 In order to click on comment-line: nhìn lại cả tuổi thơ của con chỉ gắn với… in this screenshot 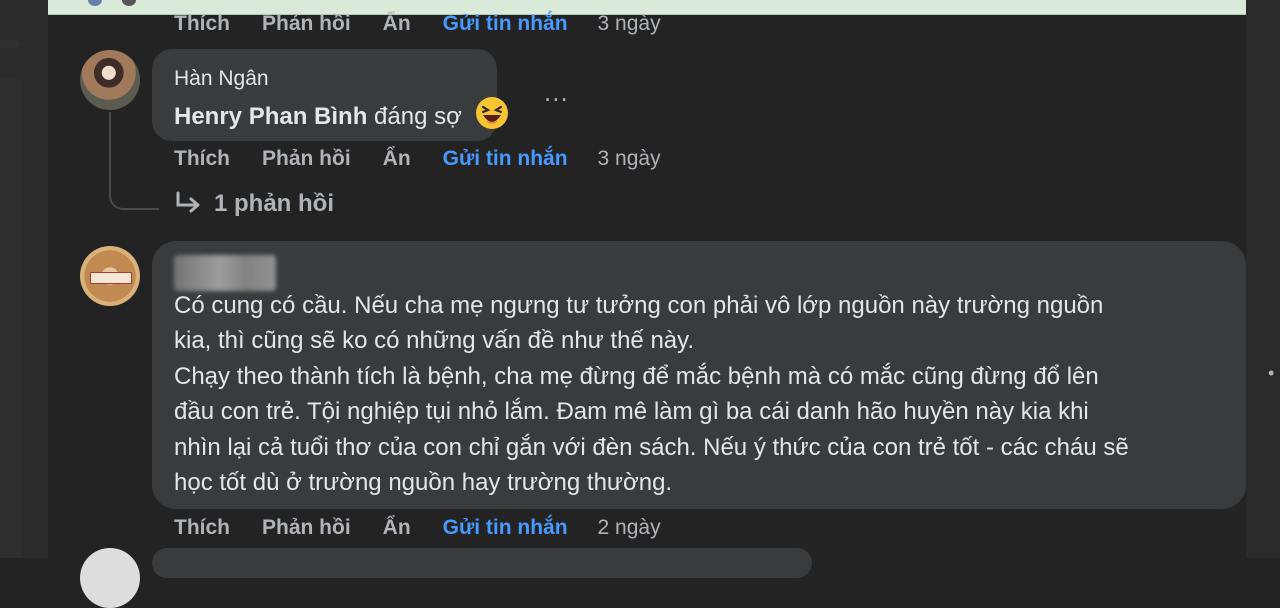, I will do `click(651, 447)`.